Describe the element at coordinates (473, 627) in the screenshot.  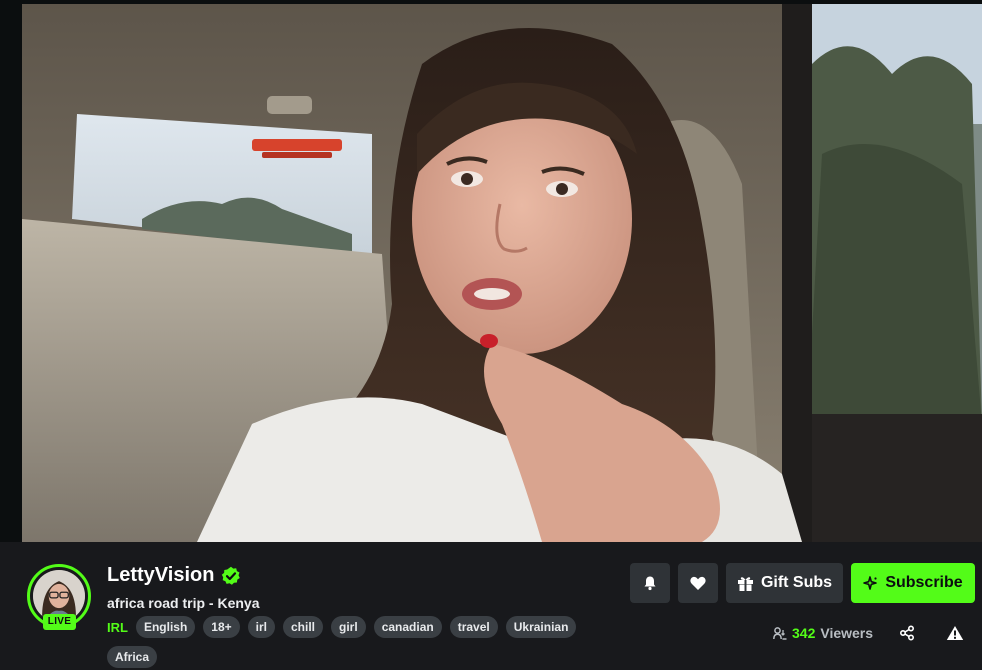
I see `tag-chip: travel` at that location.